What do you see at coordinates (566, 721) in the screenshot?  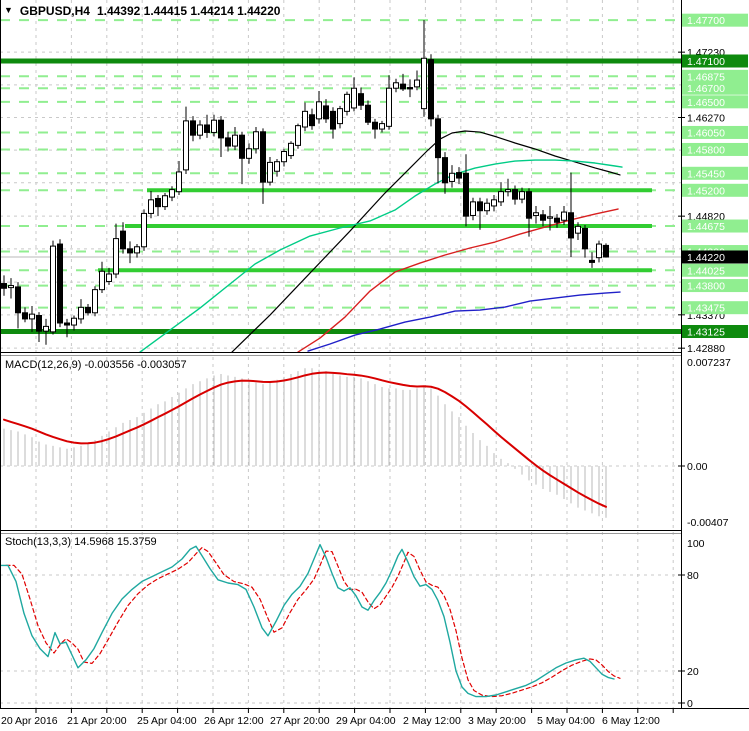 I see `time-axis-label: 5 May 04:00` at bounding box center [566, 721].